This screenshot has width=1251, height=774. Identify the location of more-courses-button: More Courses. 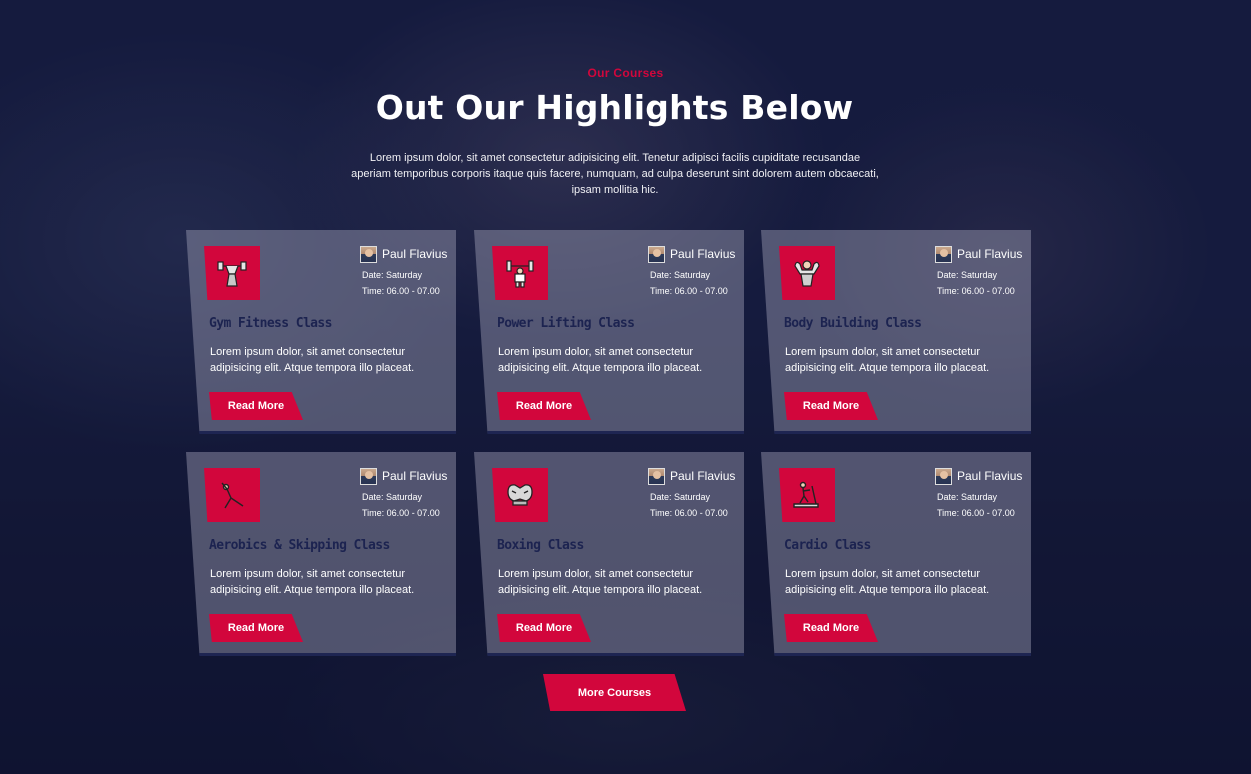
(614, 692).